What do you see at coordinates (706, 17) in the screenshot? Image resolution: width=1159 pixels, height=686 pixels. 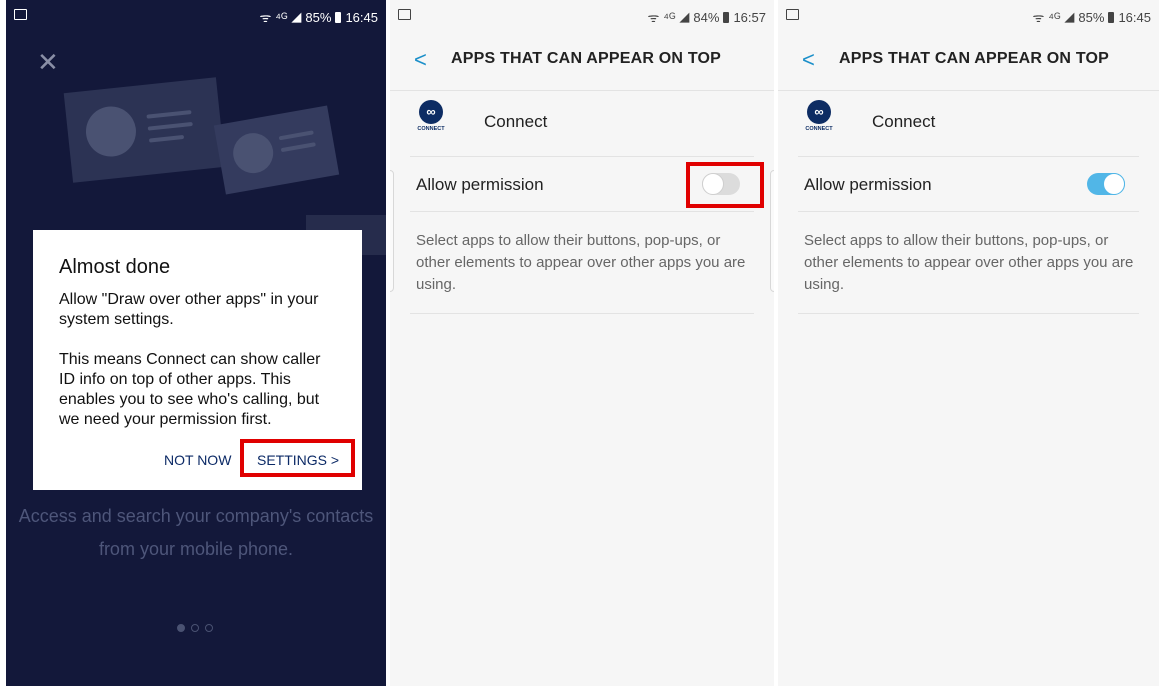 I see `battery-percent: 84%` at bounding box center [706, 17].